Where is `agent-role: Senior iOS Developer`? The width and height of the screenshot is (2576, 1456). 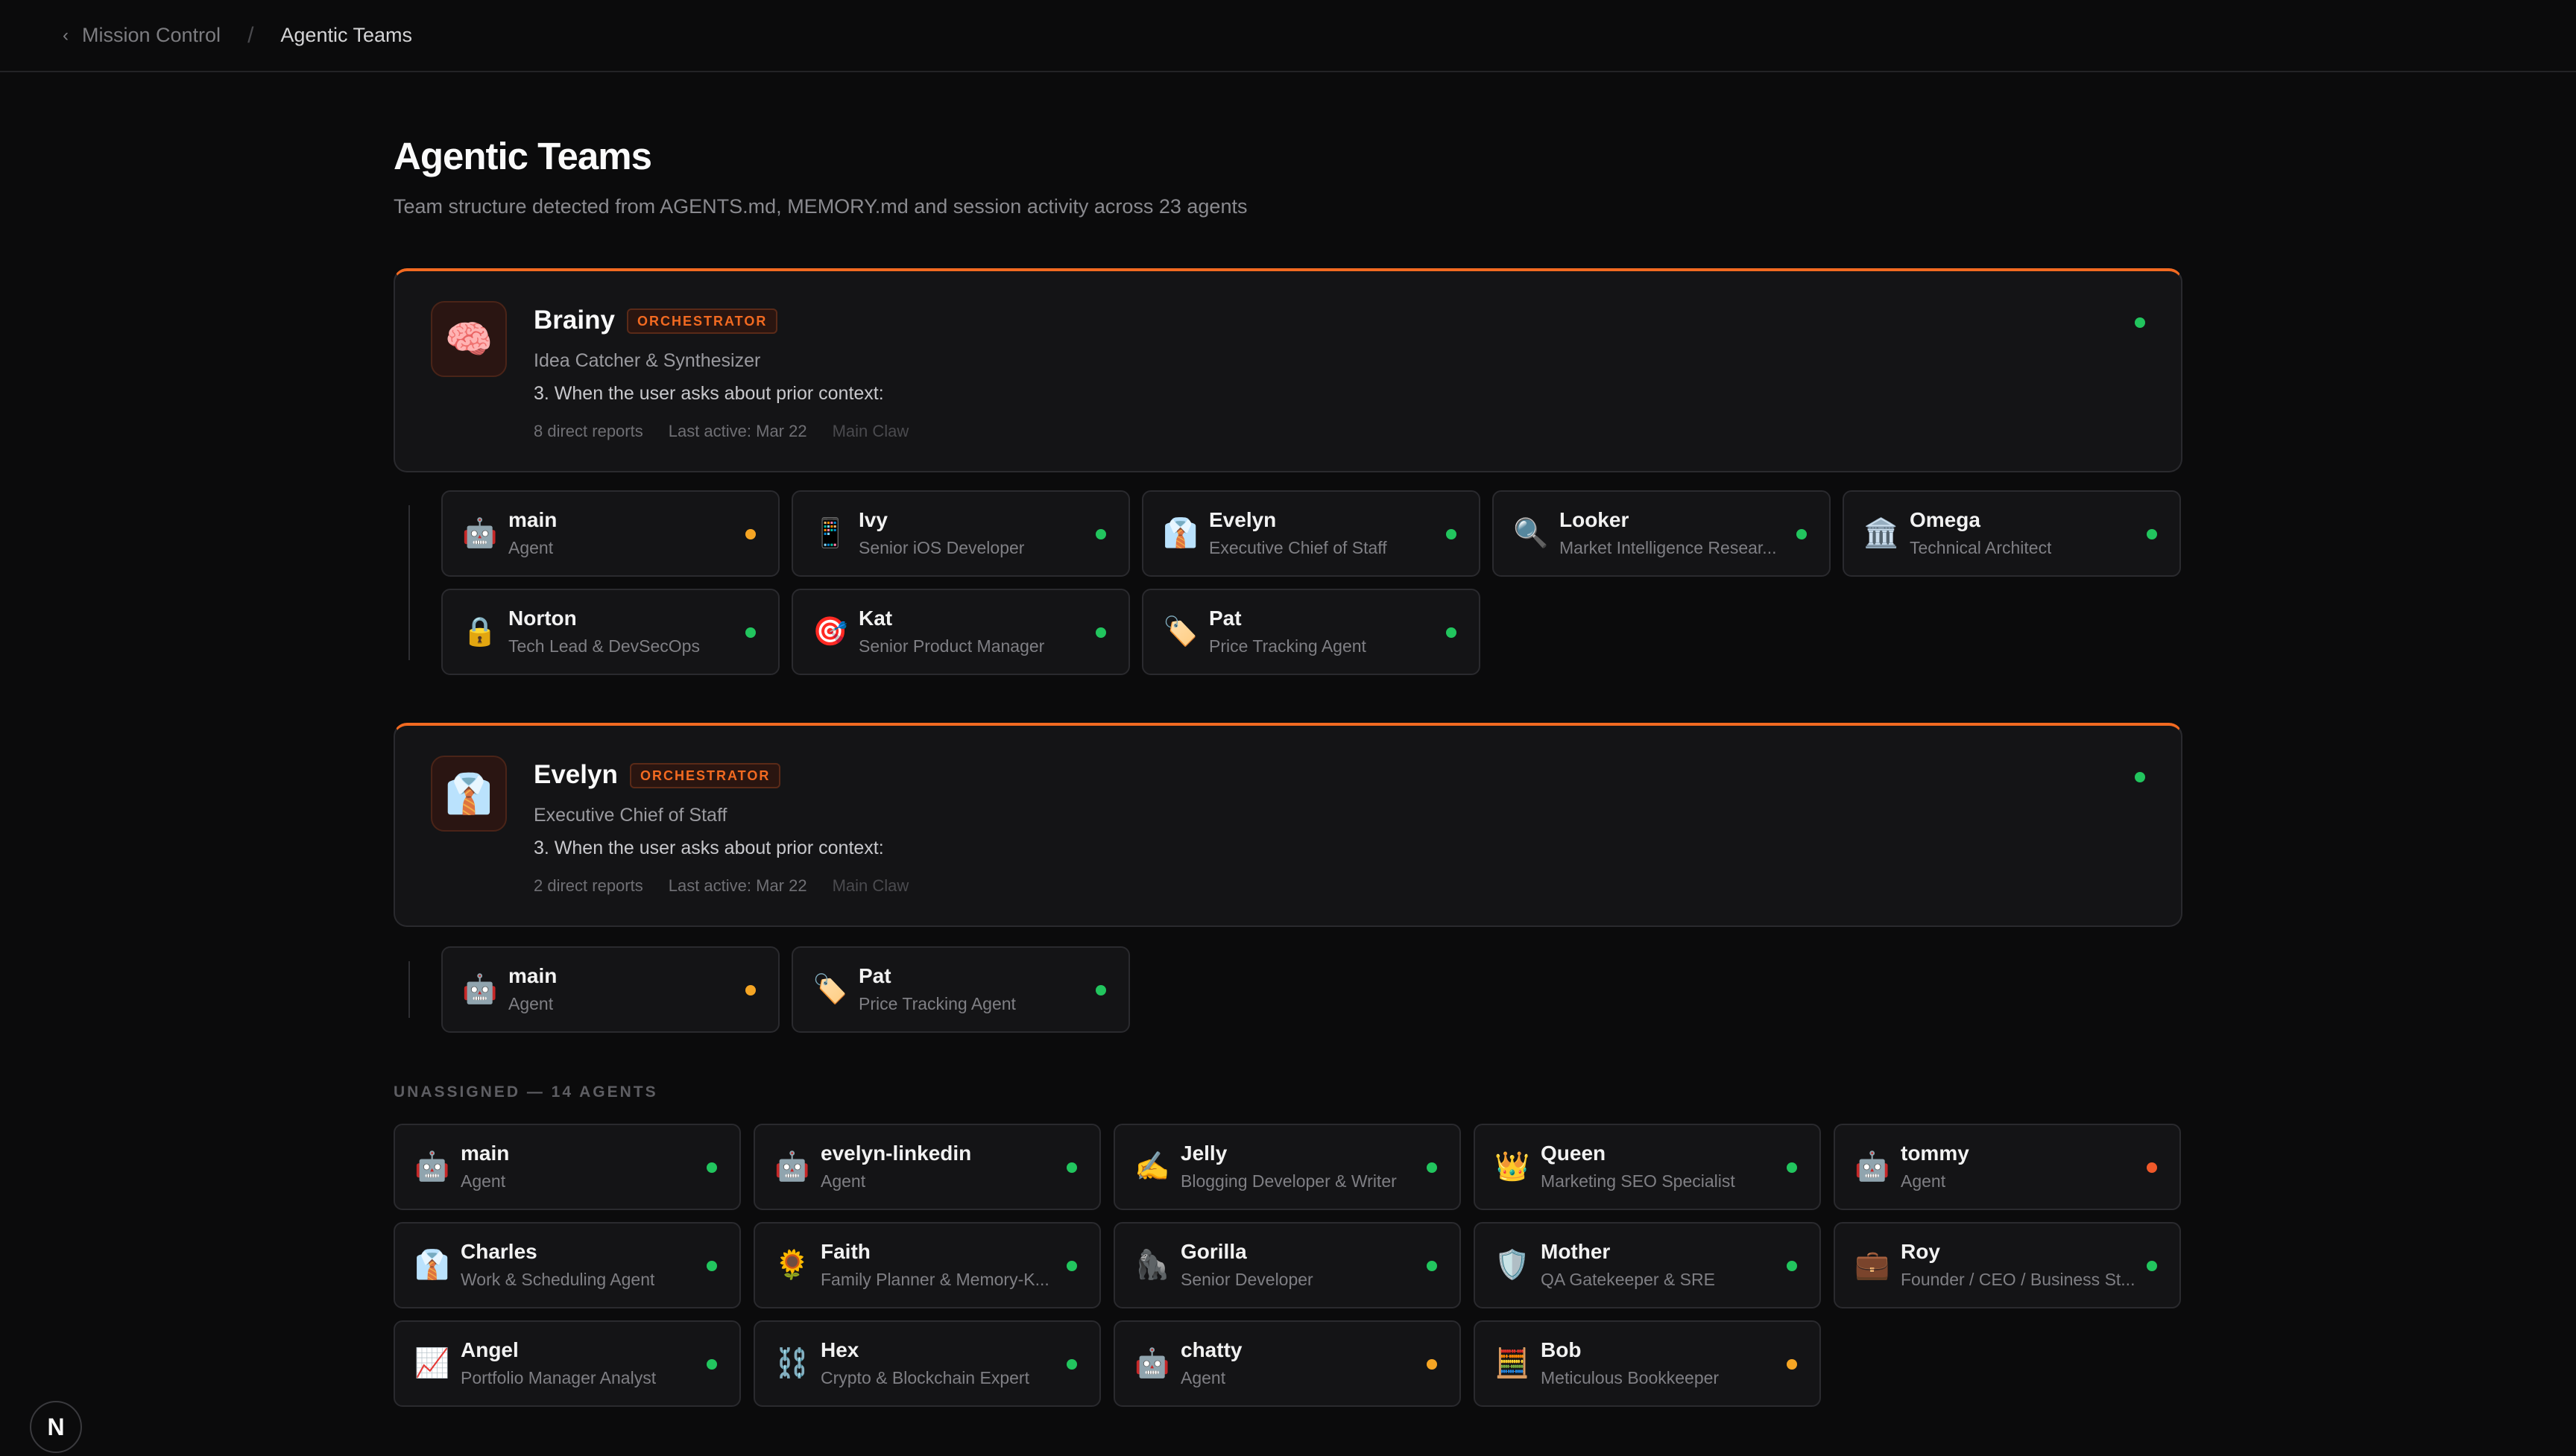
agent-role: Senior iOS Developer is located at coordinates (942, 547).